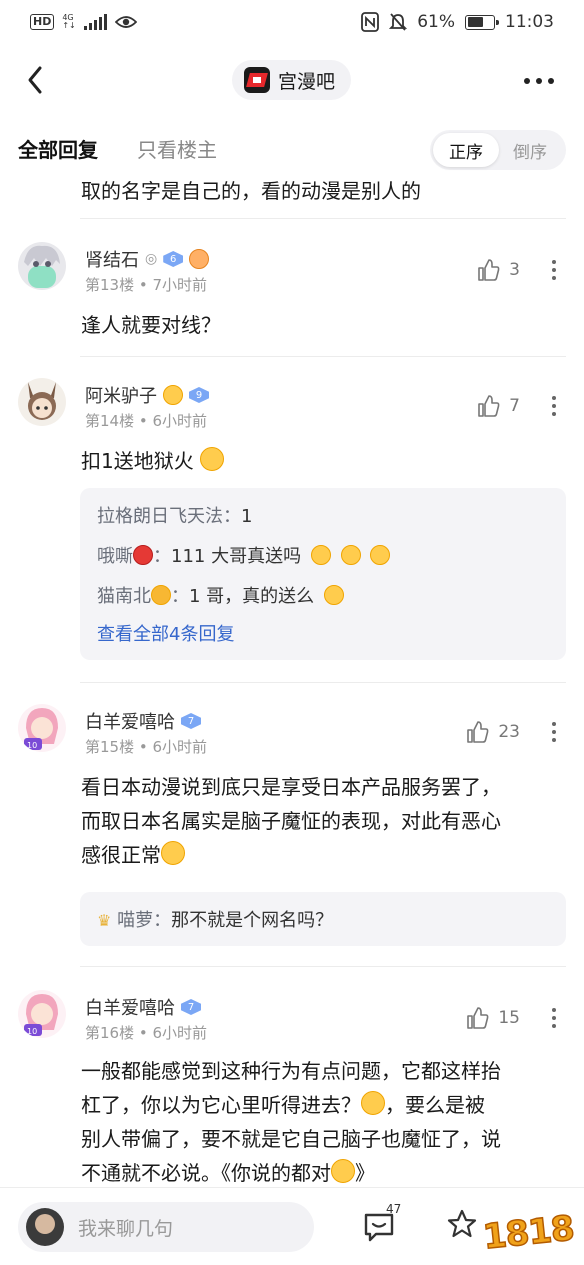  What do you see at coordinates (173, 395) in the screenshot?
I see `cat-emoji-icon` at bounding box center [173, 395].